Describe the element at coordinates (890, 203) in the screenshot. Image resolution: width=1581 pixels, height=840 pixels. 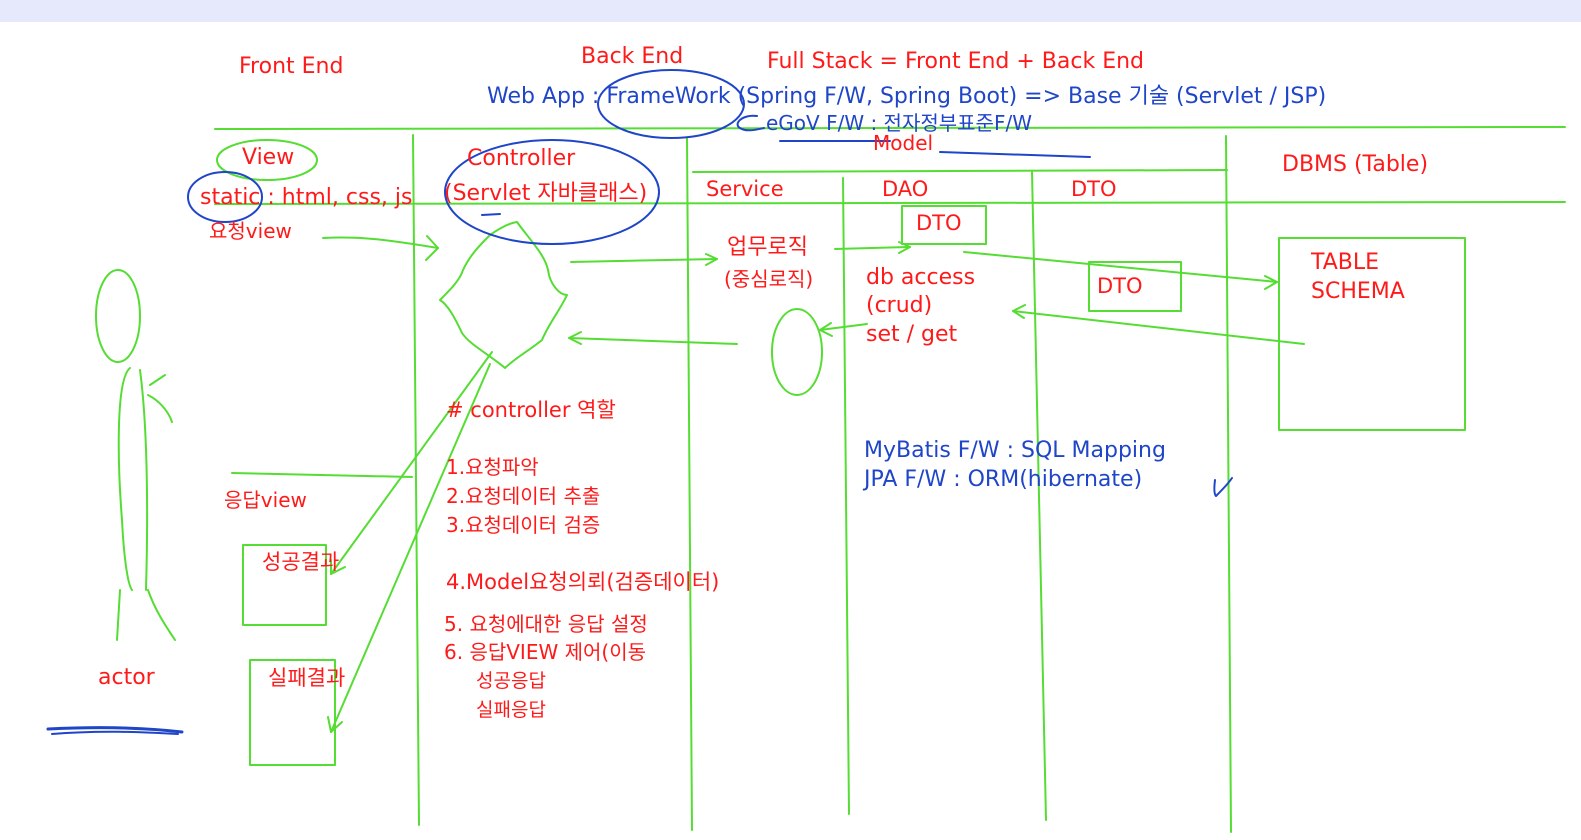
I see `header-divider-line` at that location.